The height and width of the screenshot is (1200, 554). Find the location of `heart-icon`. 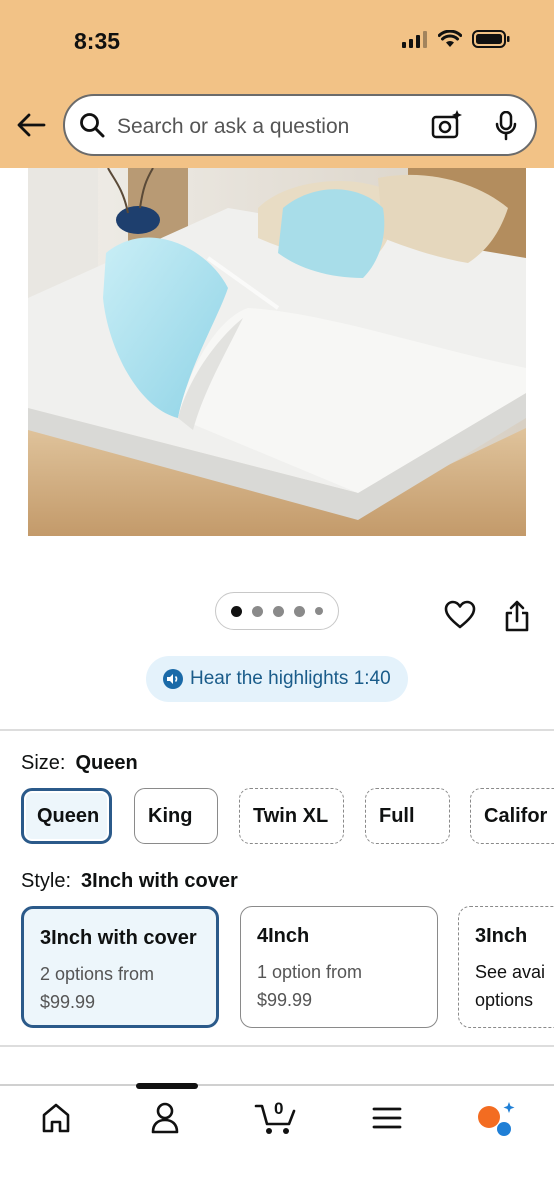

heart-icon is located at coordinates (460, 615).